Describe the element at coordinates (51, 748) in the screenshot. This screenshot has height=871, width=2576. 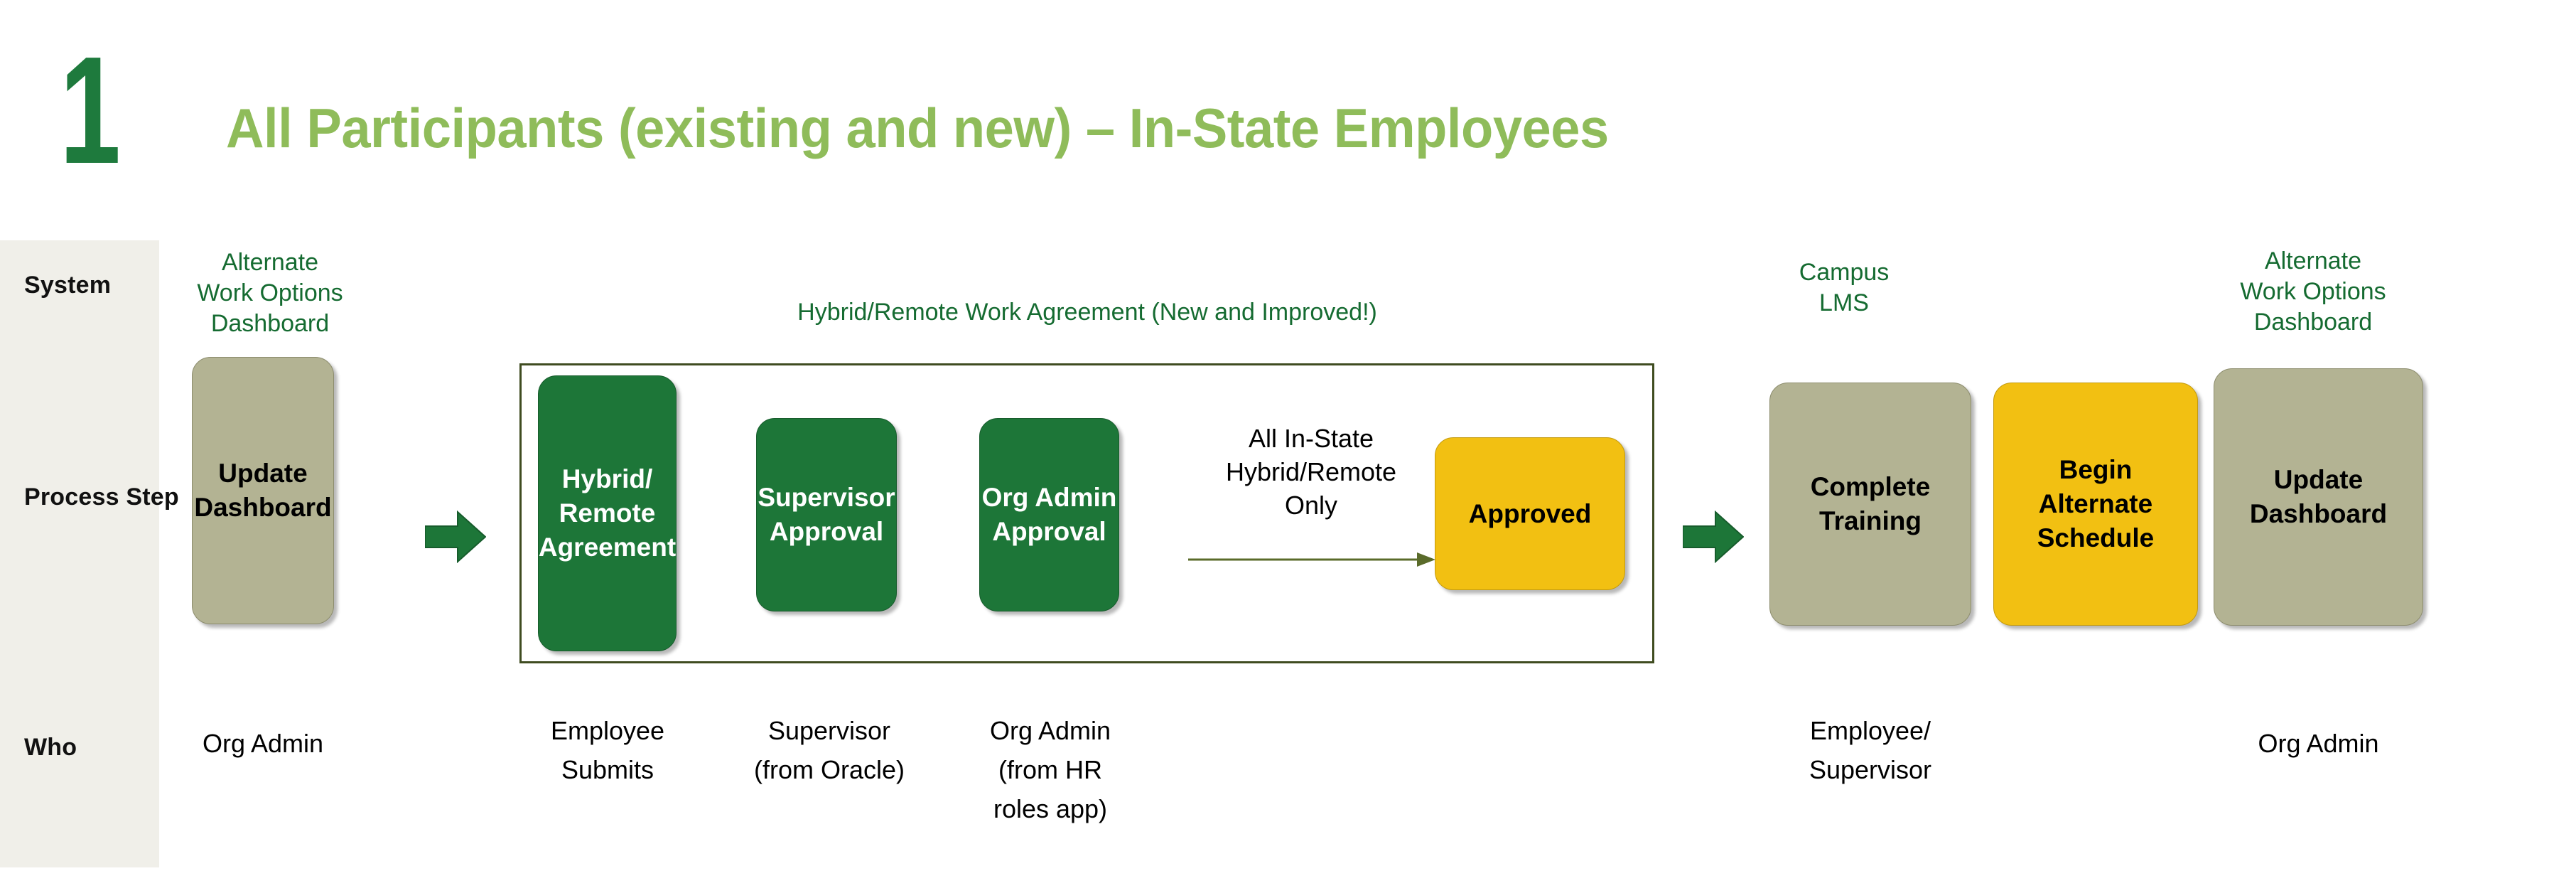
I see `rail-label-who: Who` at that location.